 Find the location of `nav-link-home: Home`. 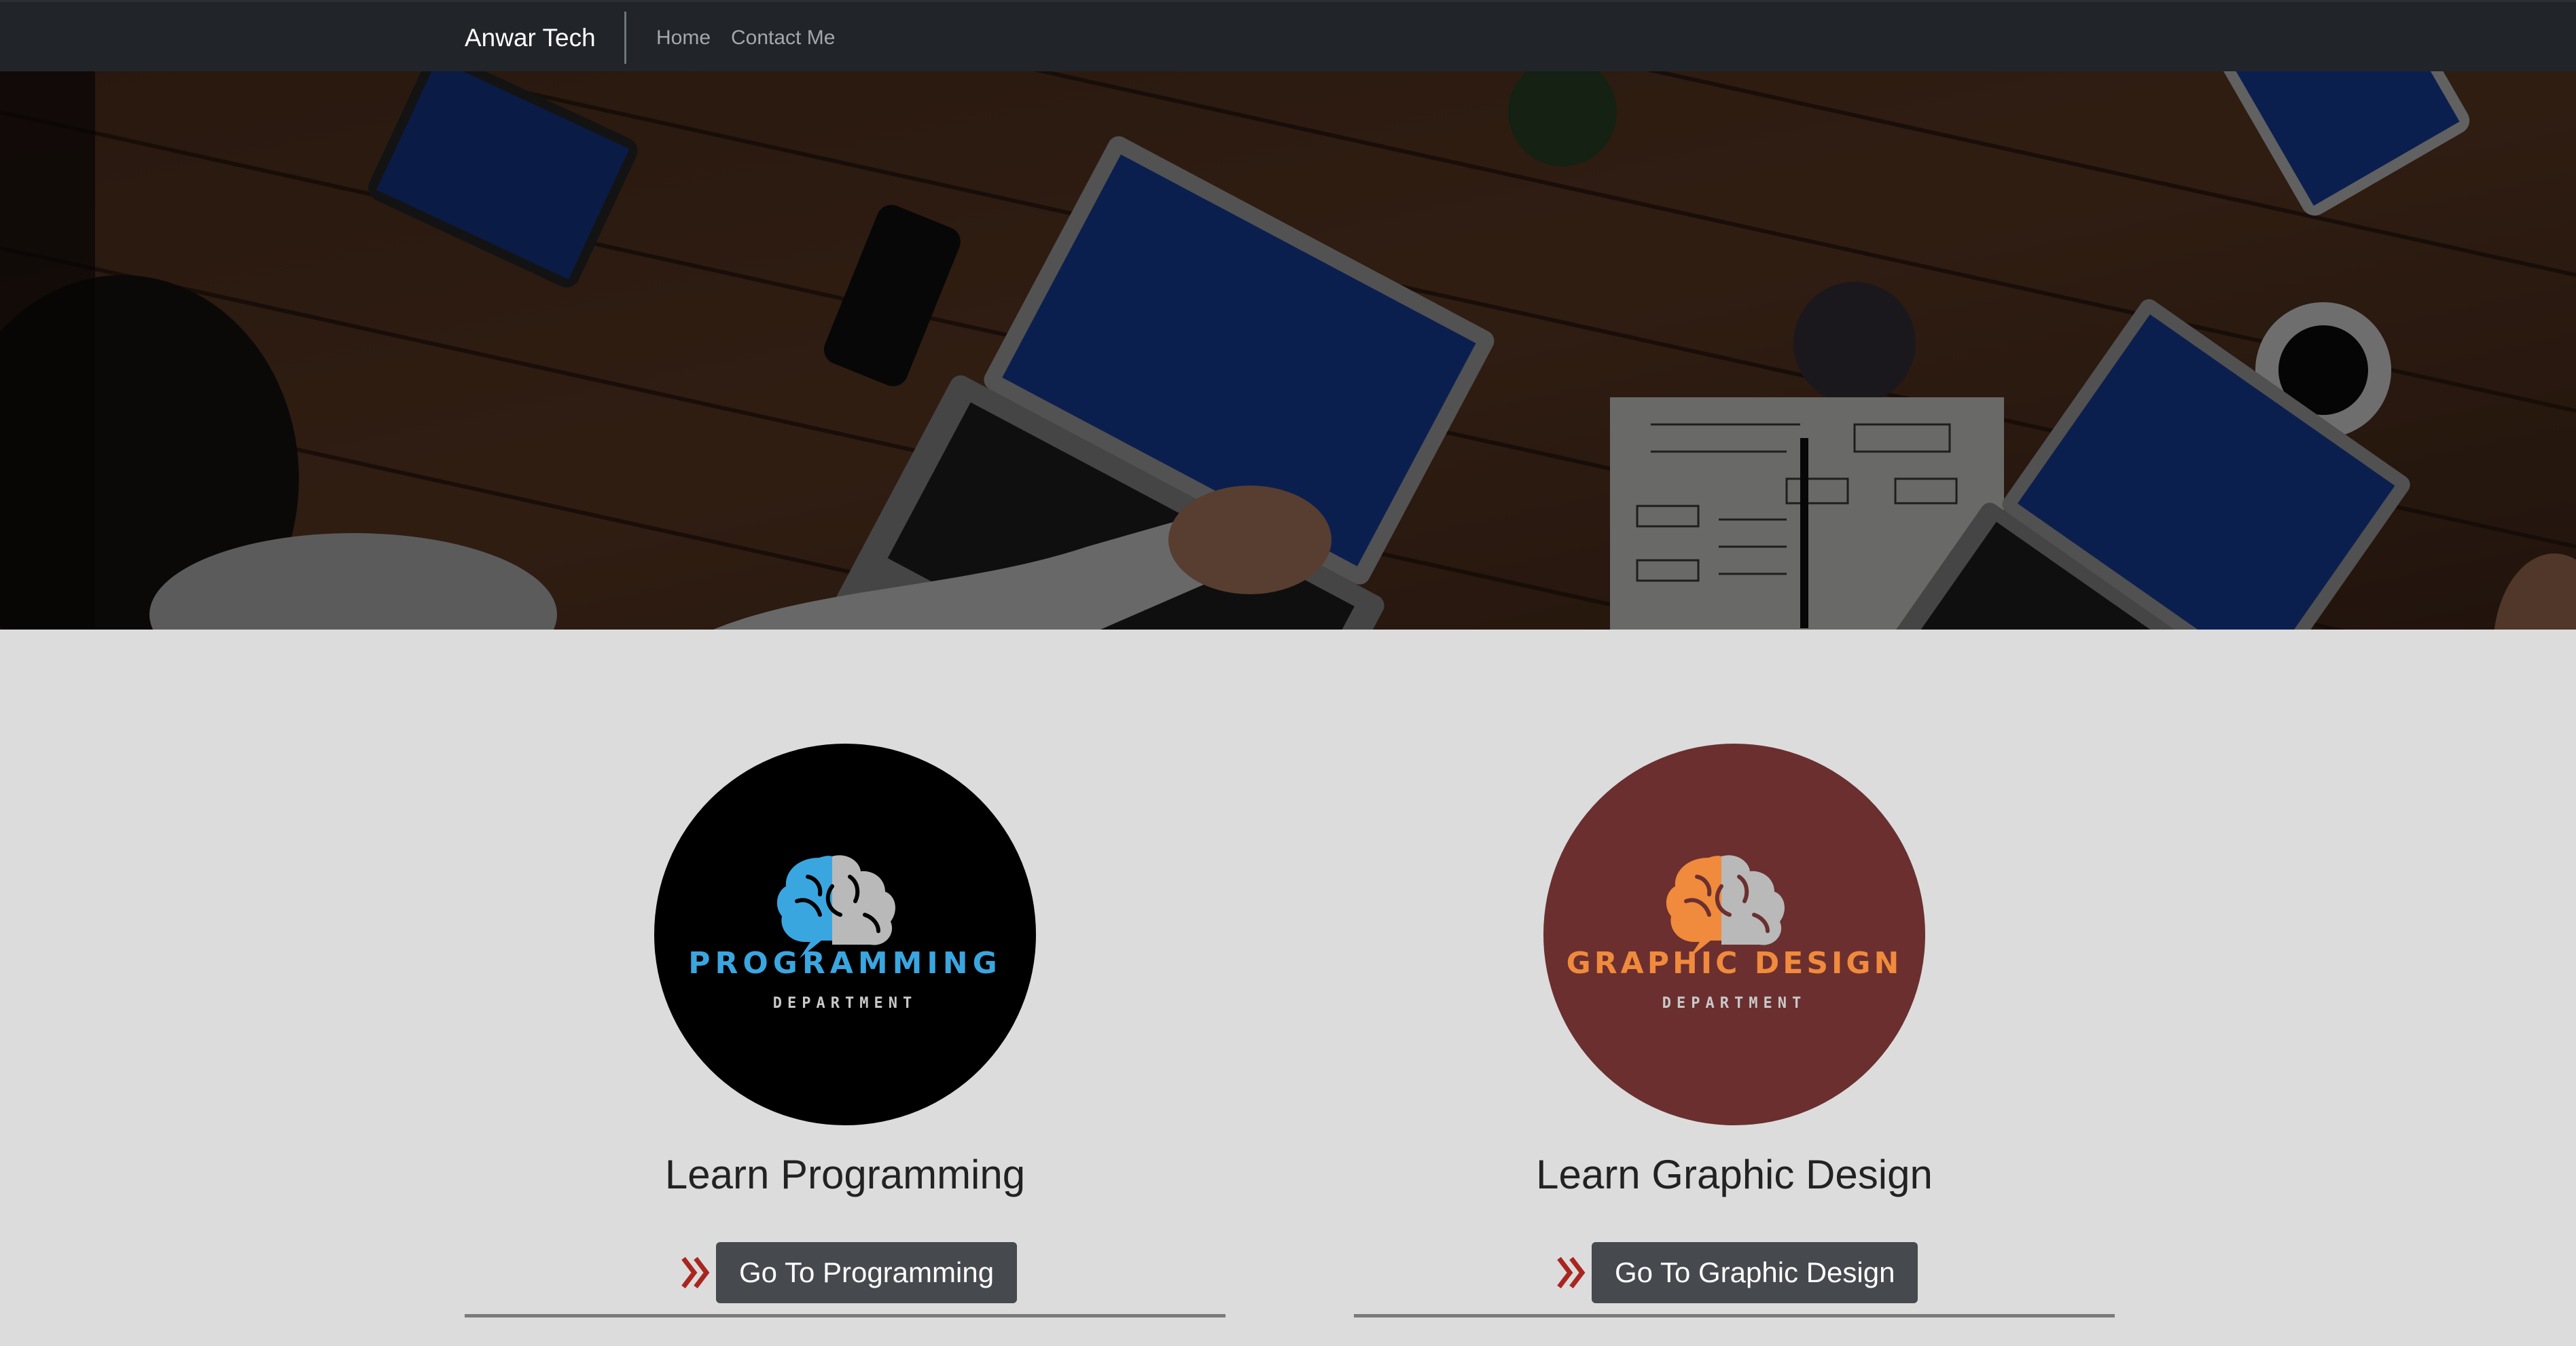

nav-link-home: Home is located at coordinates (683, 38).